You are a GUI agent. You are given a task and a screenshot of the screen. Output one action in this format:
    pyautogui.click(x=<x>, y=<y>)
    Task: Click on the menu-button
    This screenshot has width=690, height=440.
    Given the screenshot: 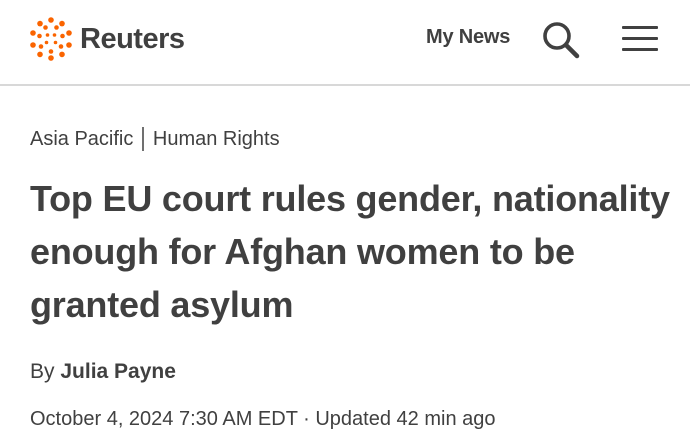 What is the action you would take?
    pyautogui.click(x=640, y=41)
    